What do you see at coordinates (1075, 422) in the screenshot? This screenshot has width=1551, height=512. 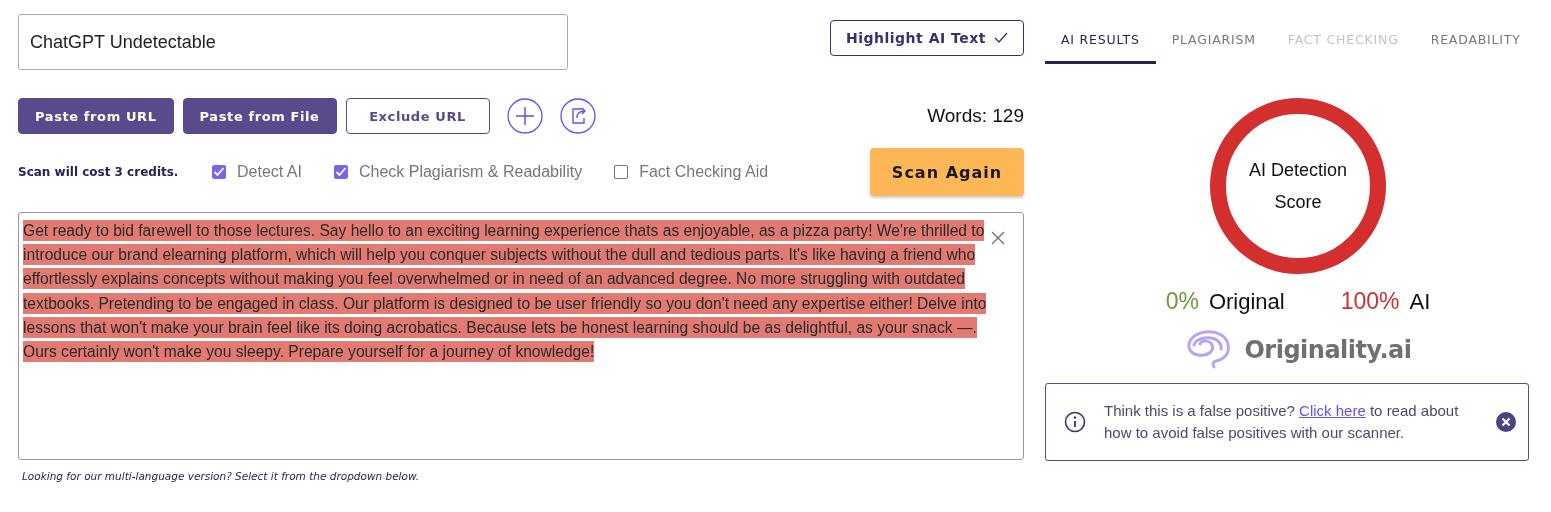 I see `info-icon` at bounding box center [1075, 422].